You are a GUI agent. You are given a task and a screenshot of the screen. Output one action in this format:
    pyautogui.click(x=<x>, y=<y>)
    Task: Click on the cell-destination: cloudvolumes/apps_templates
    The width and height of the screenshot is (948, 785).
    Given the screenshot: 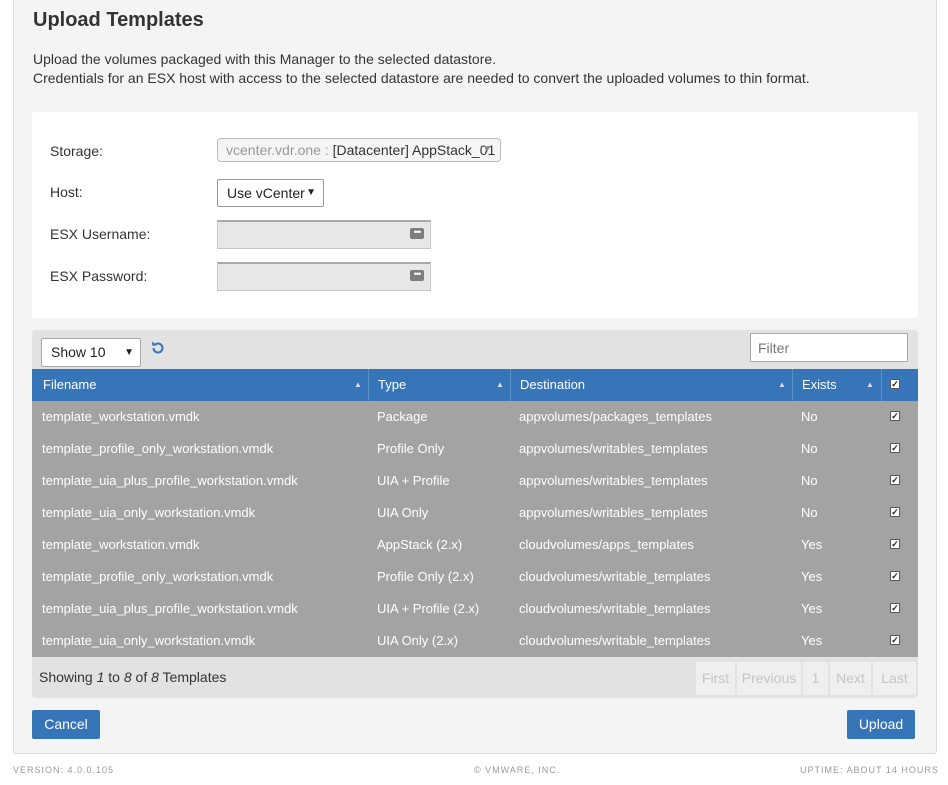 What is the action you would take?
    pyautogui.click(x=606, y=544)
    